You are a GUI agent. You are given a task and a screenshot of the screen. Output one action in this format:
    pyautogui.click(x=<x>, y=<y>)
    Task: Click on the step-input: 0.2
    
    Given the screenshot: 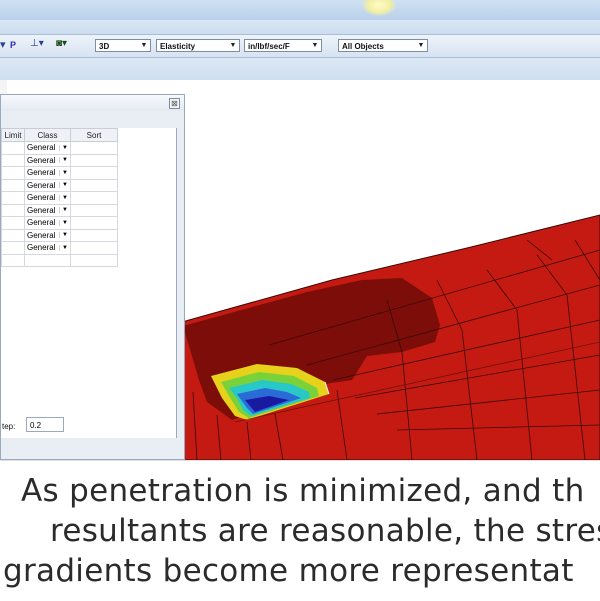 What is the action you would take?
    pyautogui.click(x=45, y=424)
    